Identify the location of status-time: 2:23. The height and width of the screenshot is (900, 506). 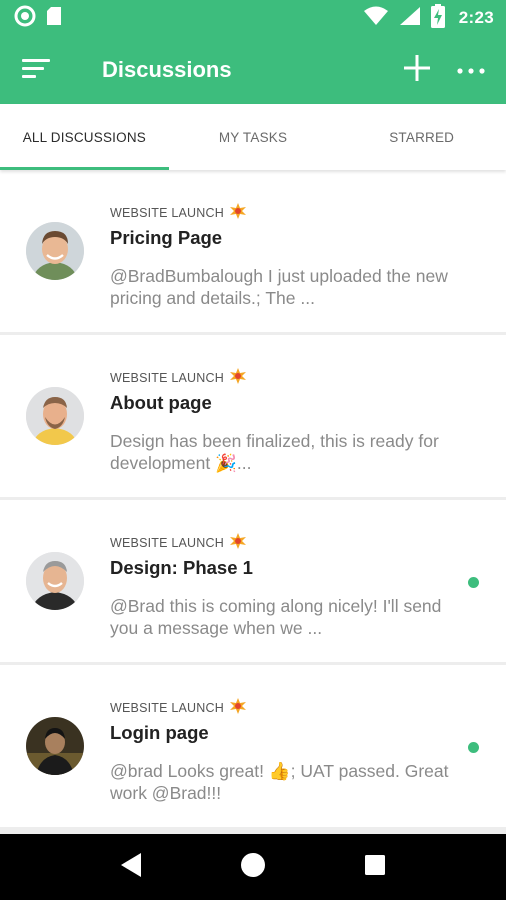
(476, 17).